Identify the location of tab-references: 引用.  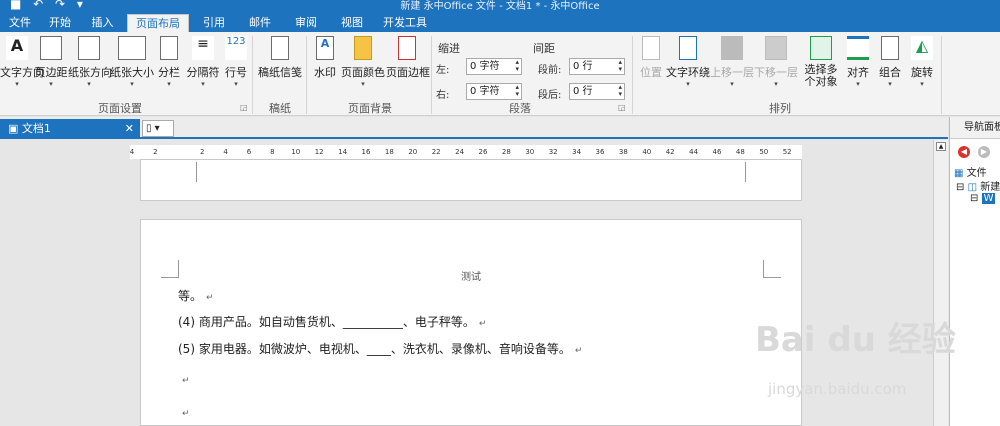
(214, 23).